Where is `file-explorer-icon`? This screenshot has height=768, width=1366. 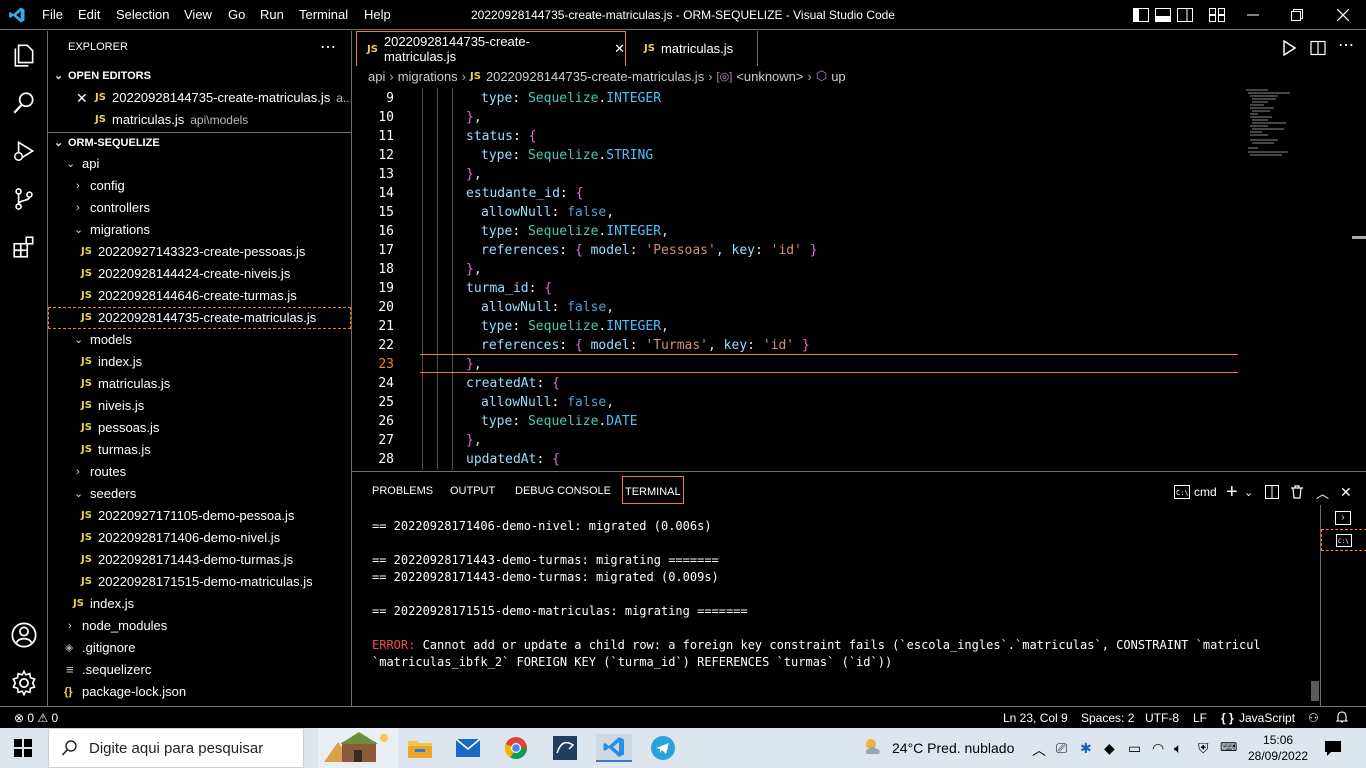 file-explorer-icon is located at coordinates (420, 748).